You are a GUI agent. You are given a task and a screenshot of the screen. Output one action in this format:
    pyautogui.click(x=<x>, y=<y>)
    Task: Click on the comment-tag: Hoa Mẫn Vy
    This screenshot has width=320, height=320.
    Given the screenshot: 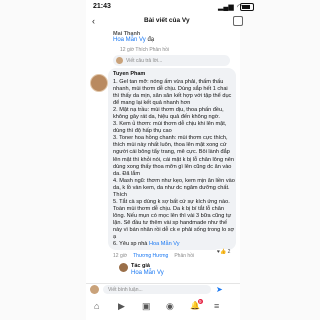 What is the action you would take?
    pyautogui.click(x=164, y=244)
    